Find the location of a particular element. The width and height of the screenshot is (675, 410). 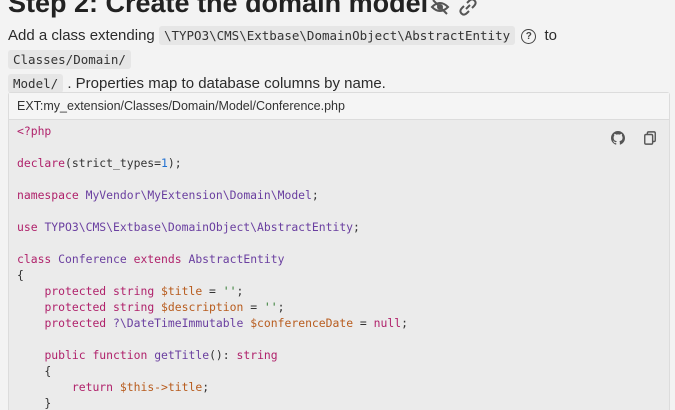

copy-icon is located at coordinates (650, 140).